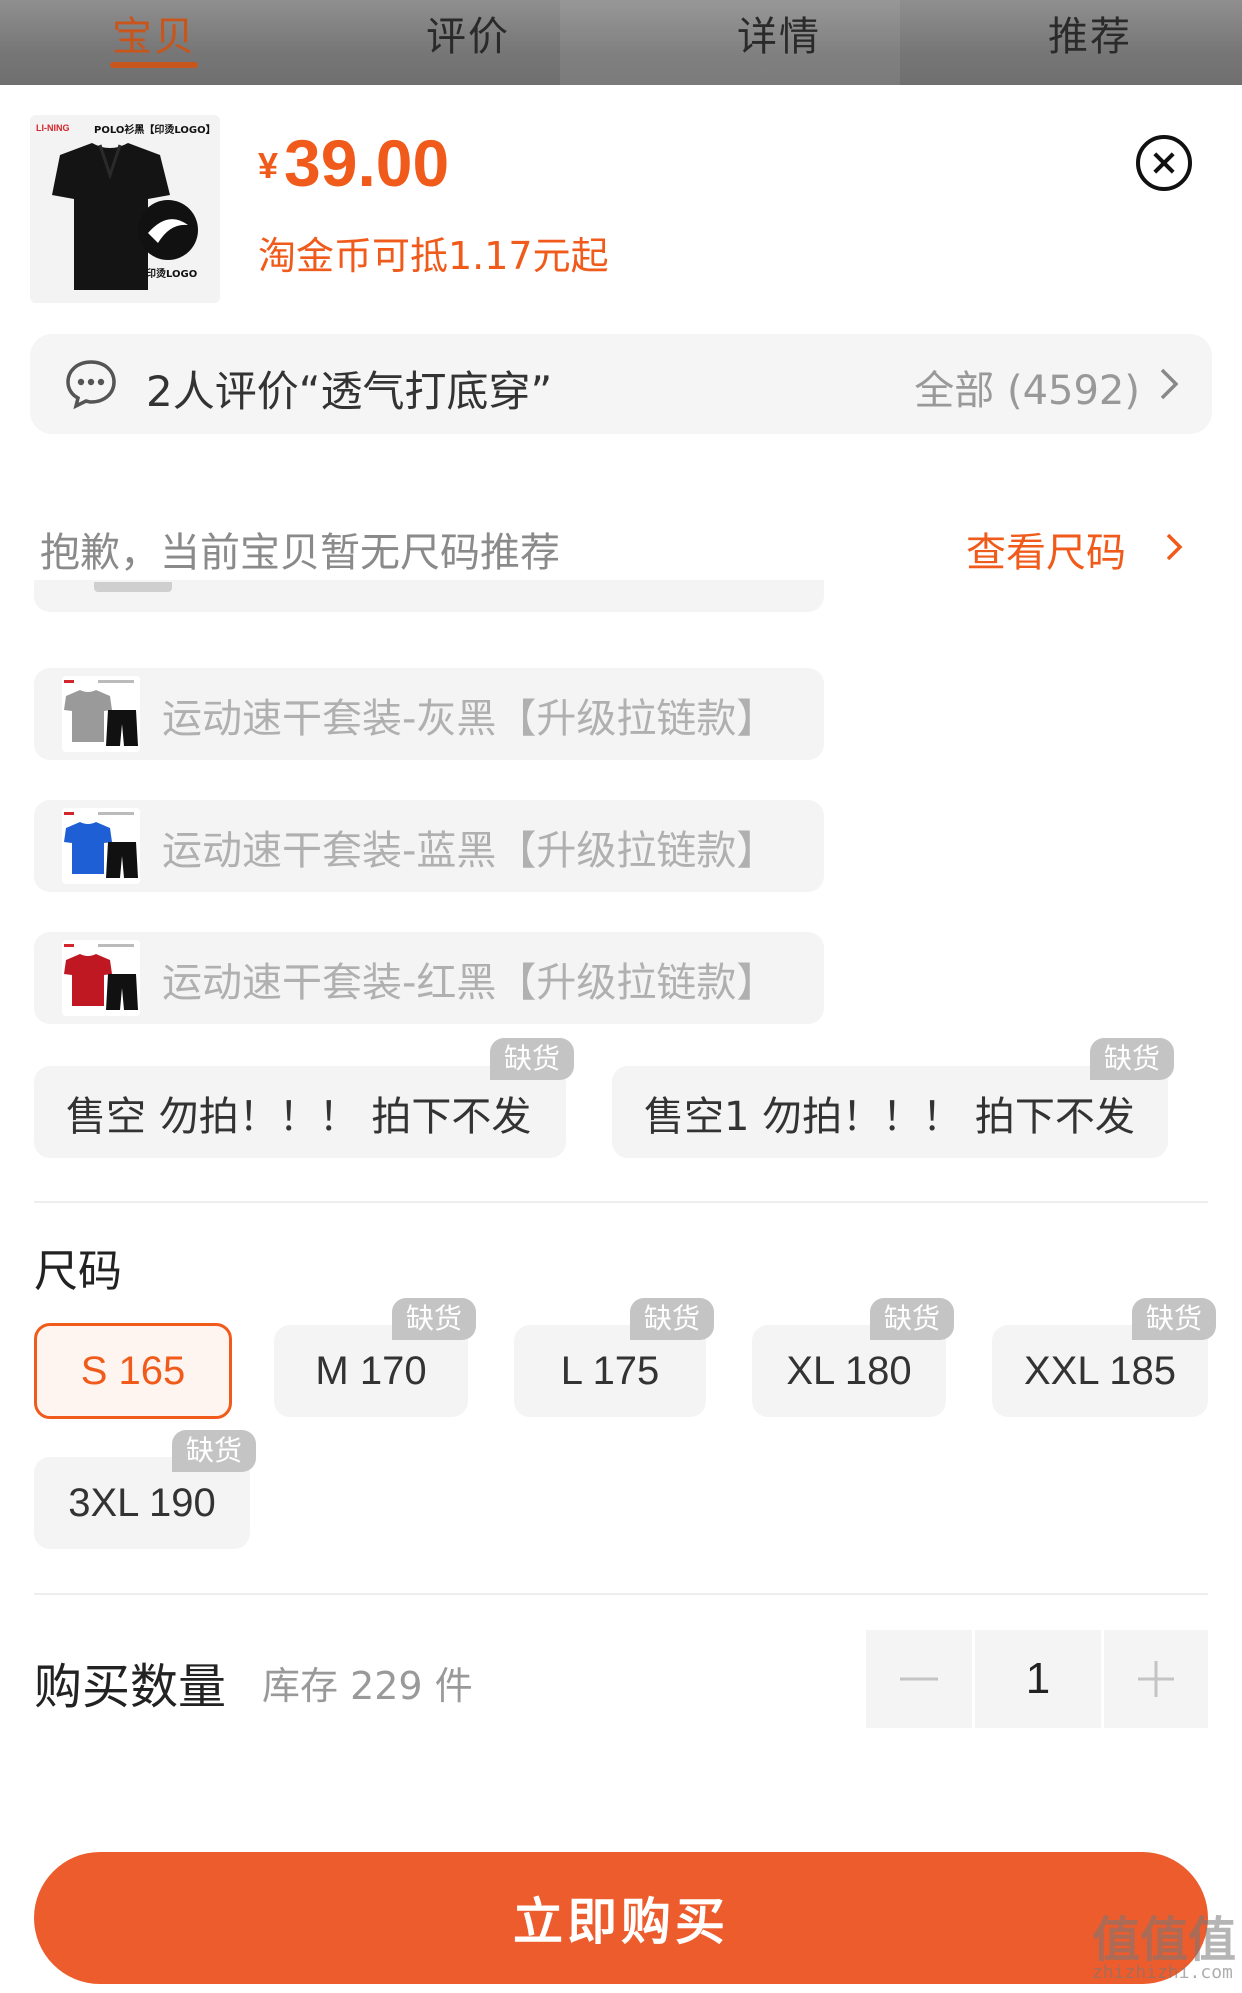 This screenshot has height=1993, width=1242. I want to click on top-tab-bar: 宝贝 评价 详情 推荐, so click(621, 42).